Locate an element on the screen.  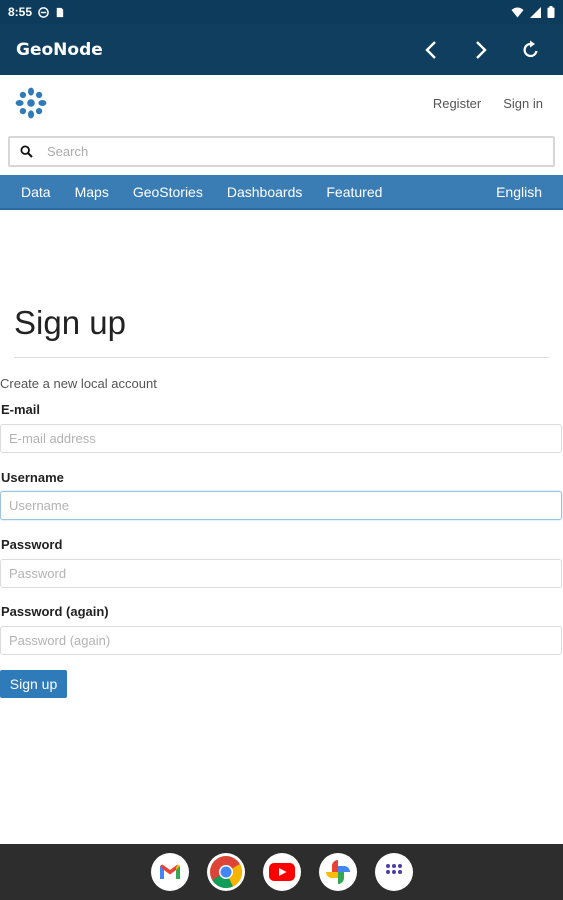
search-input is located at coordinates (287, 151).